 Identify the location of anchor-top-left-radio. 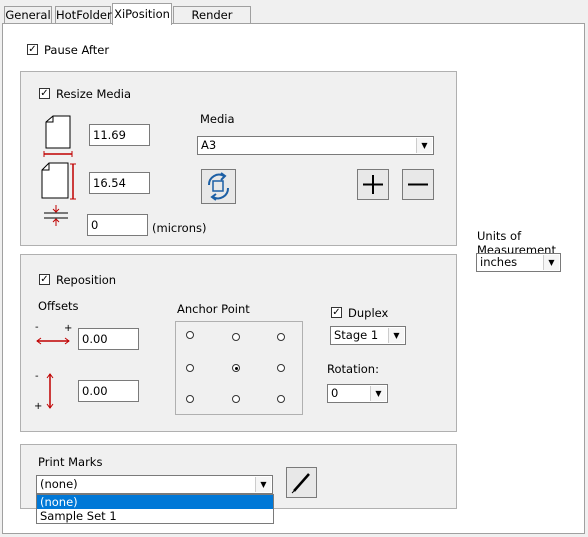
(190, 335).